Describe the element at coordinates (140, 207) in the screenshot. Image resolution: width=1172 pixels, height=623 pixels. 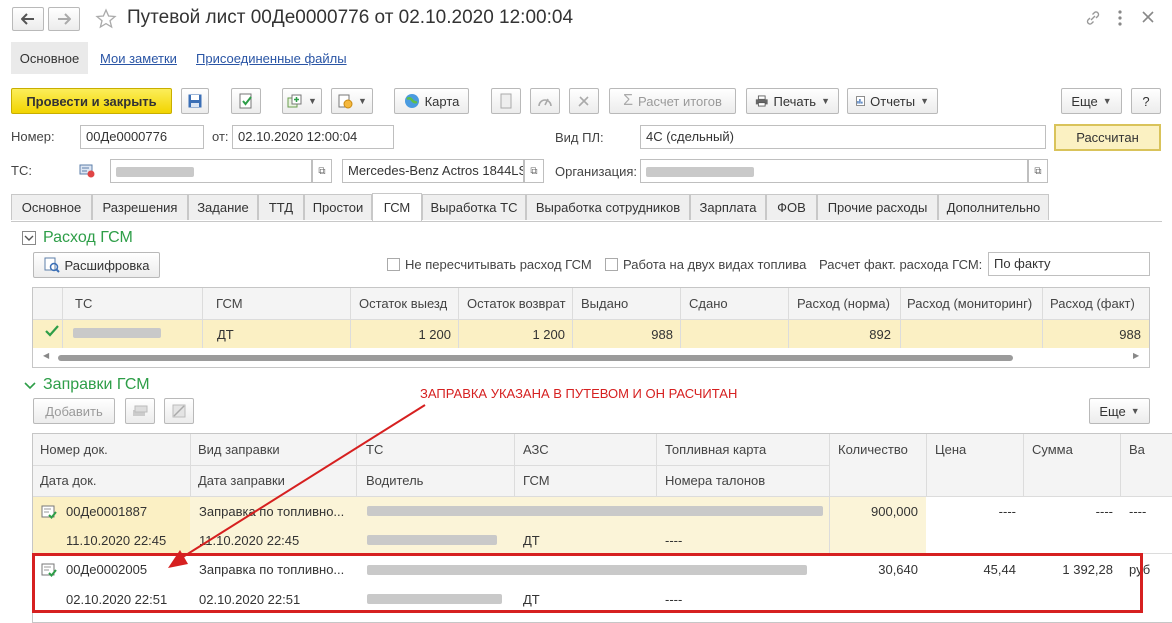
I see `tab-permits: Разрешения` at that location.